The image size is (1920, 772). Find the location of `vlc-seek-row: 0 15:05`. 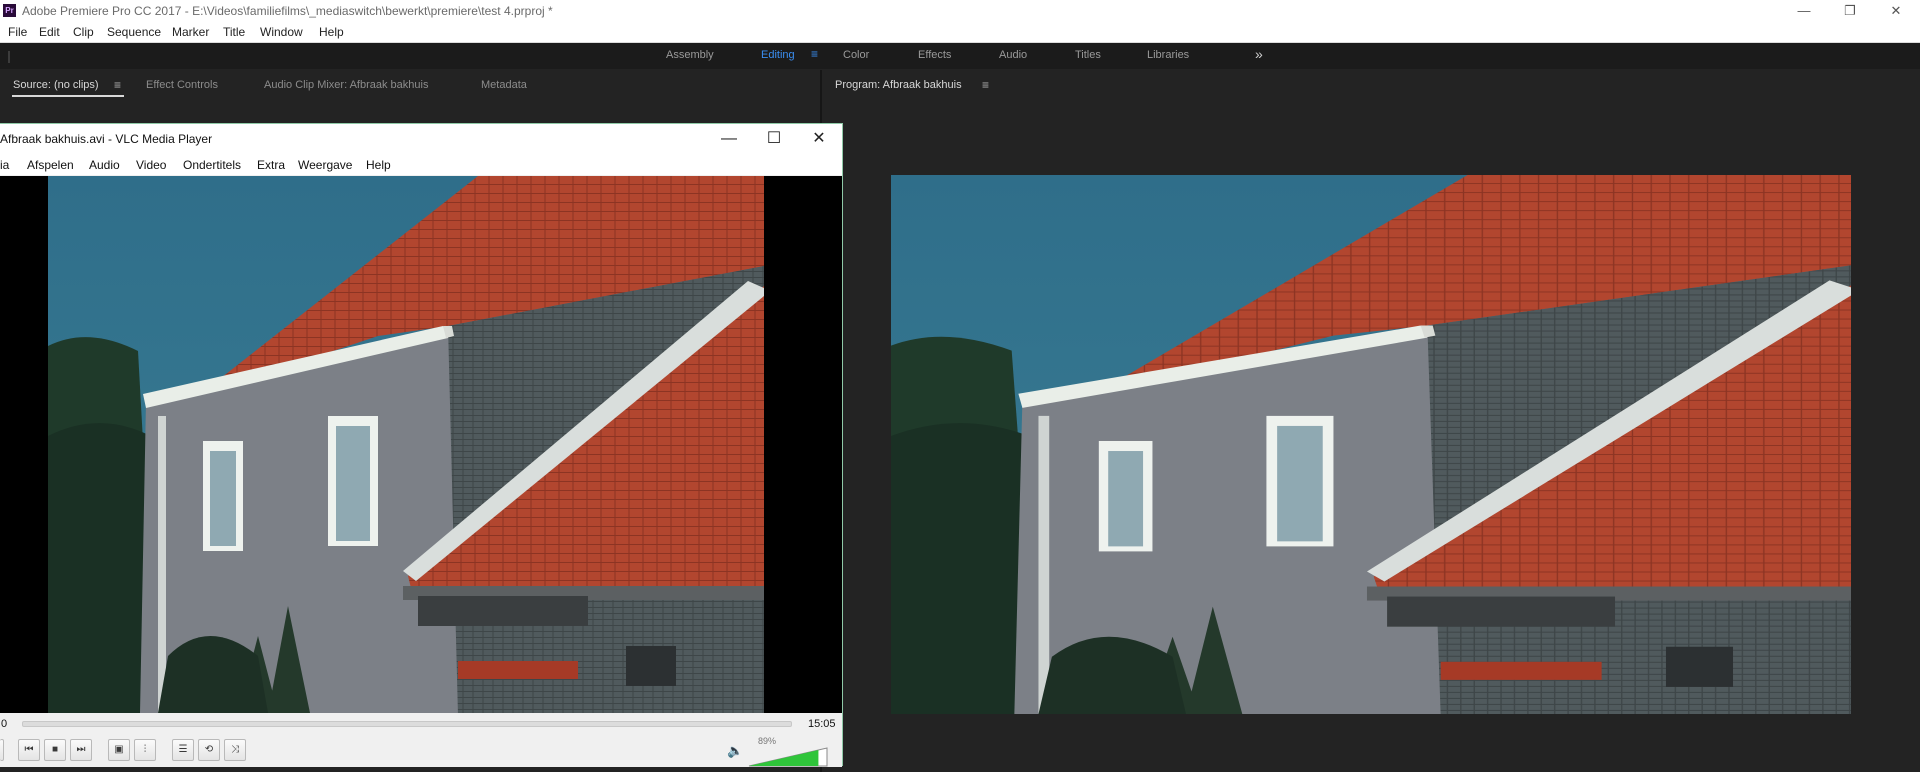

vlc-seek-row: 0 15:05 is located at coordinates (421, 724).